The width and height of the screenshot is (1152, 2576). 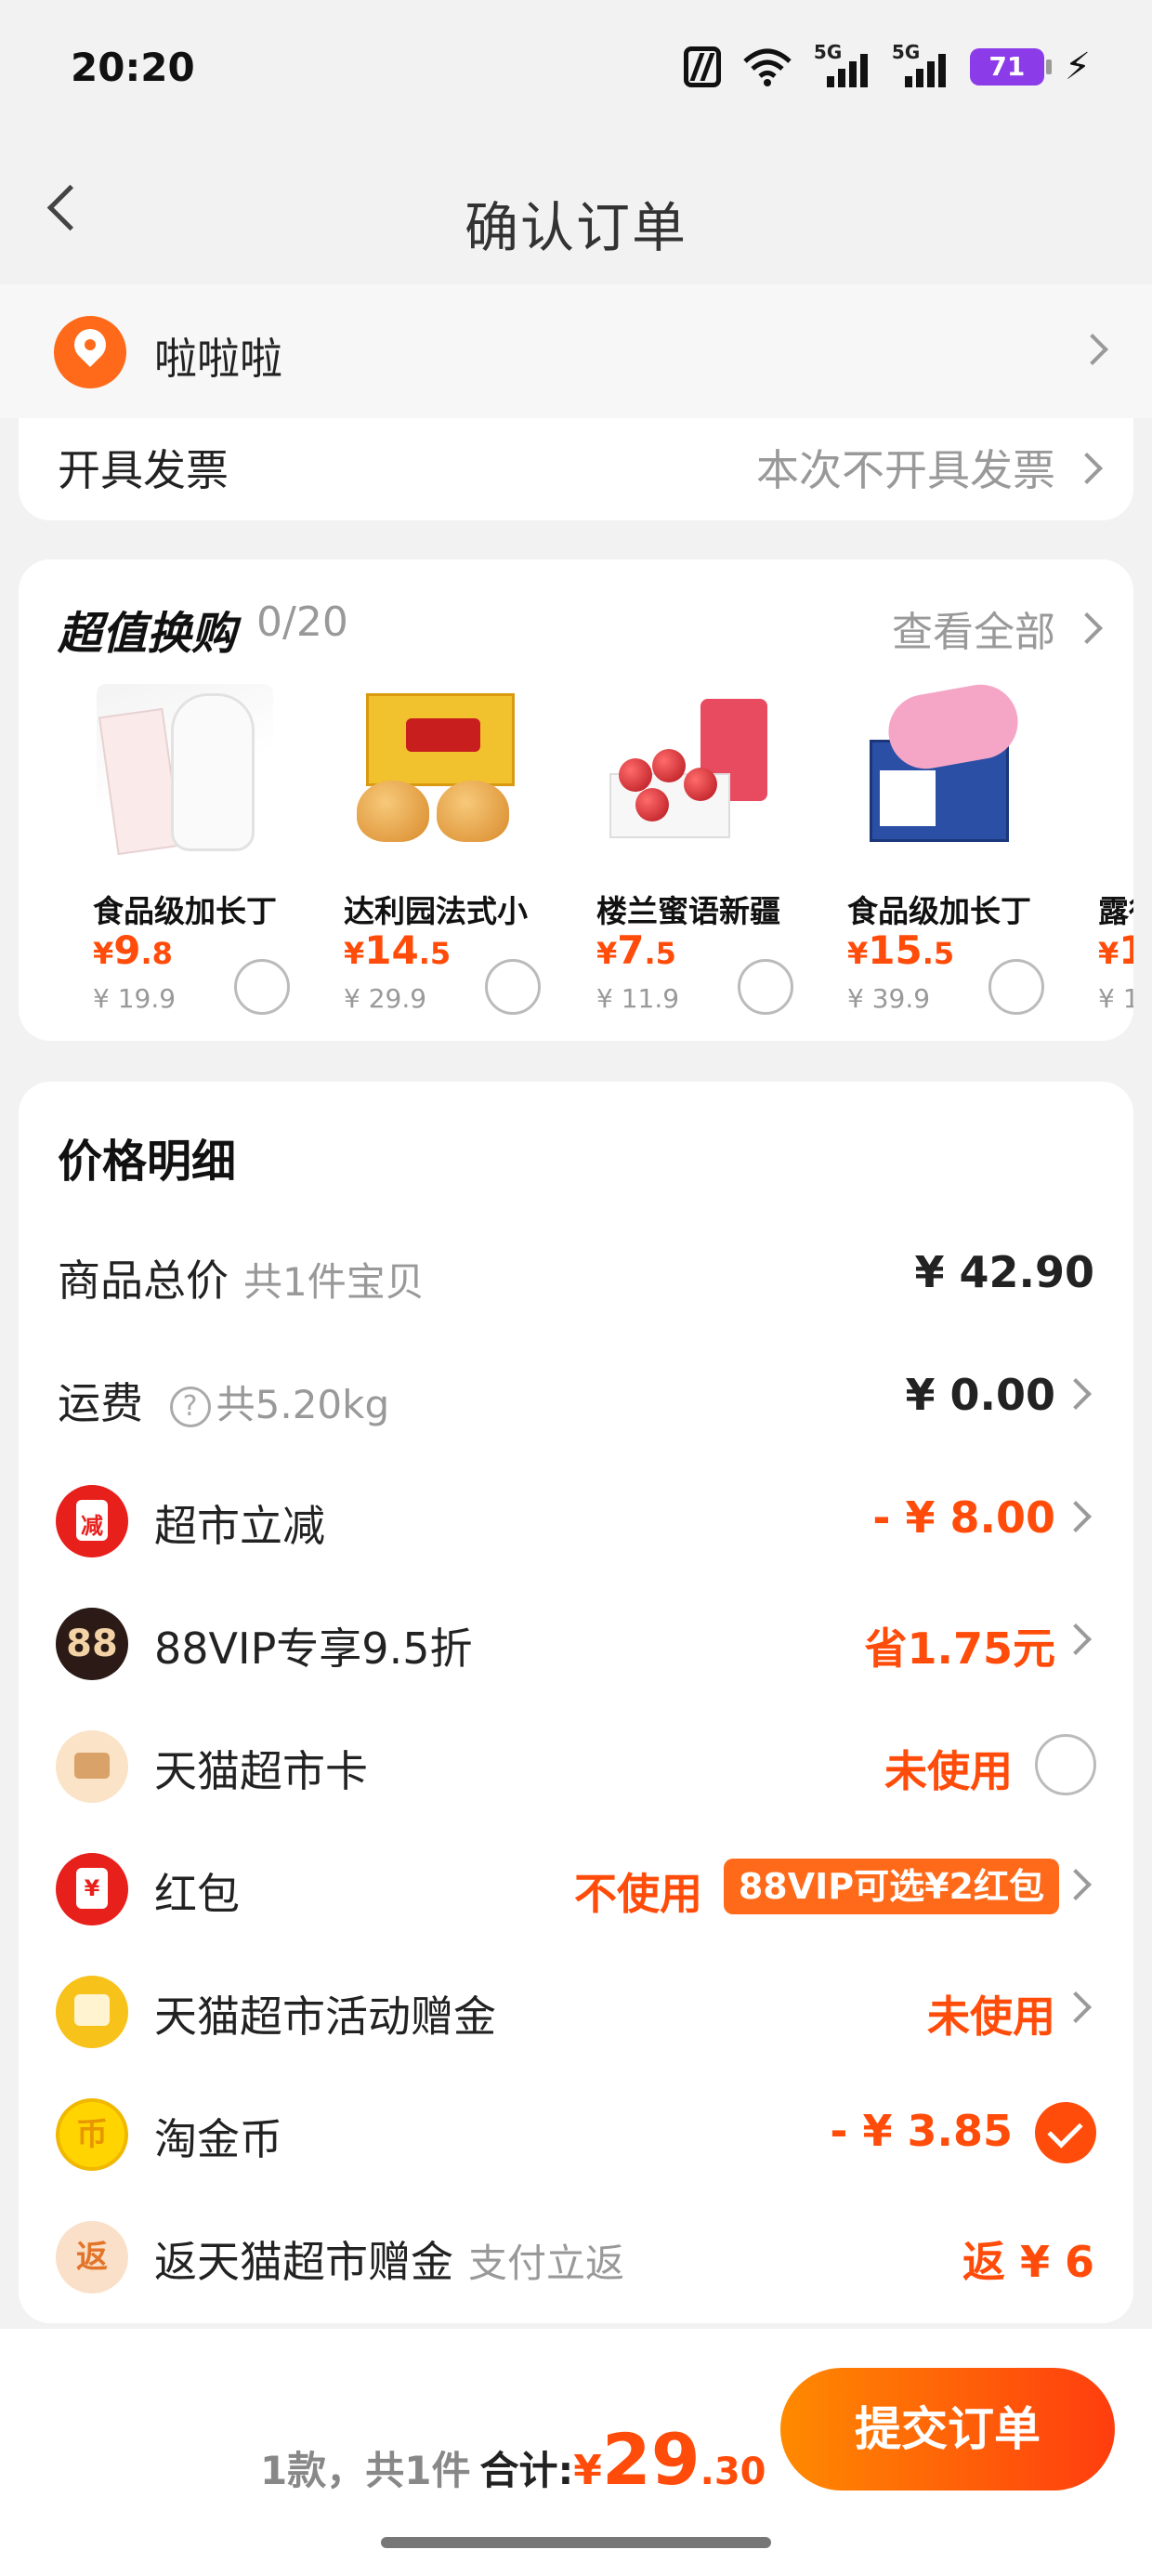 What do you see at coordinates (92, 1521) in the screenshot?
I see `discount-icon: 减` at bounding box center [92, 1521].